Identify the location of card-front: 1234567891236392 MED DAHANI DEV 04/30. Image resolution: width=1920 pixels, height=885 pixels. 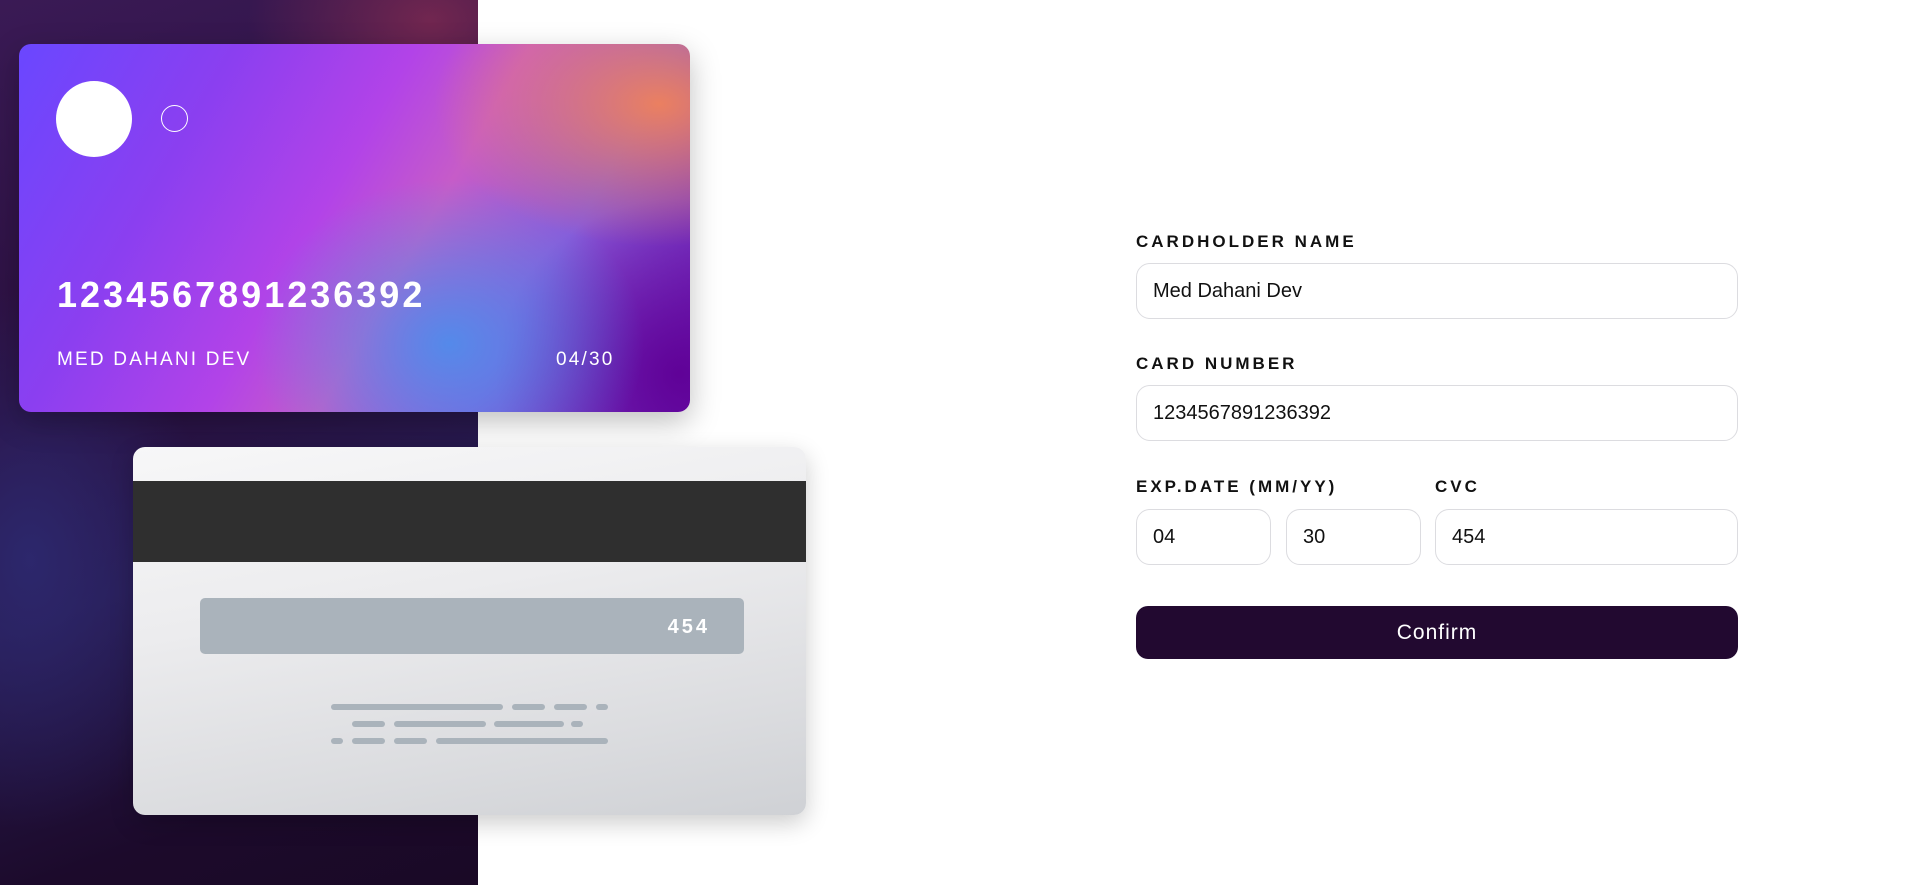
(354, 228).